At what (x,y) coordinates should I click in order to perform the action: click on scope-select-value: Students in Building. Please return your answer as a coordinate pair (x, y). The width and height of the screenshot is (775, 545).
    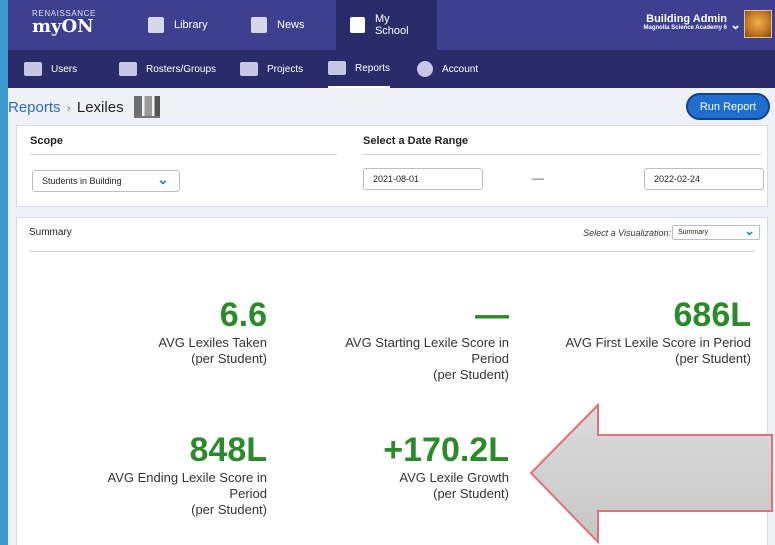
    Looking at the image, I should click on (82, 181).